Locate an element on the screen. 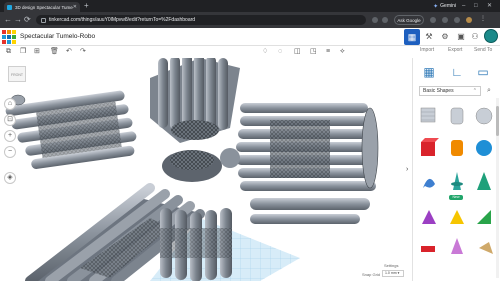 The height and width of the screenshot is (281, 500). simulation-icon: ⚙ is located at coordinates (445, 37).